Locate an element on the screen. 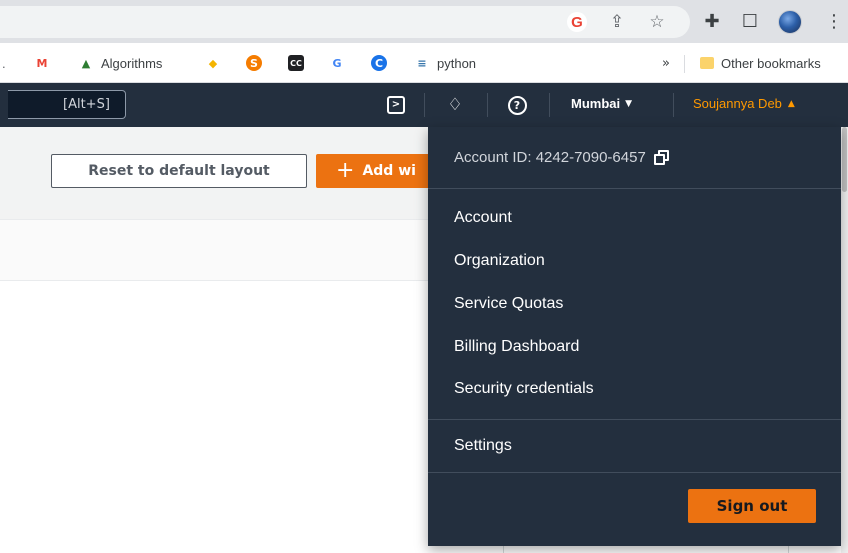 The width and height of the screenshot is (848, 553). region-label: Mumbai is located at coordinates (596, 103).